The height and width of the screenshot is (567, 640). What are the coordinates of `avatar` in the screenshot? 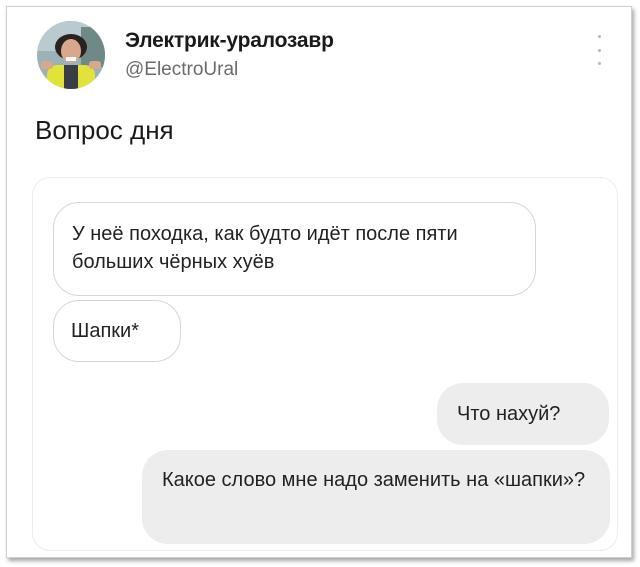 It's located at (71, 55).